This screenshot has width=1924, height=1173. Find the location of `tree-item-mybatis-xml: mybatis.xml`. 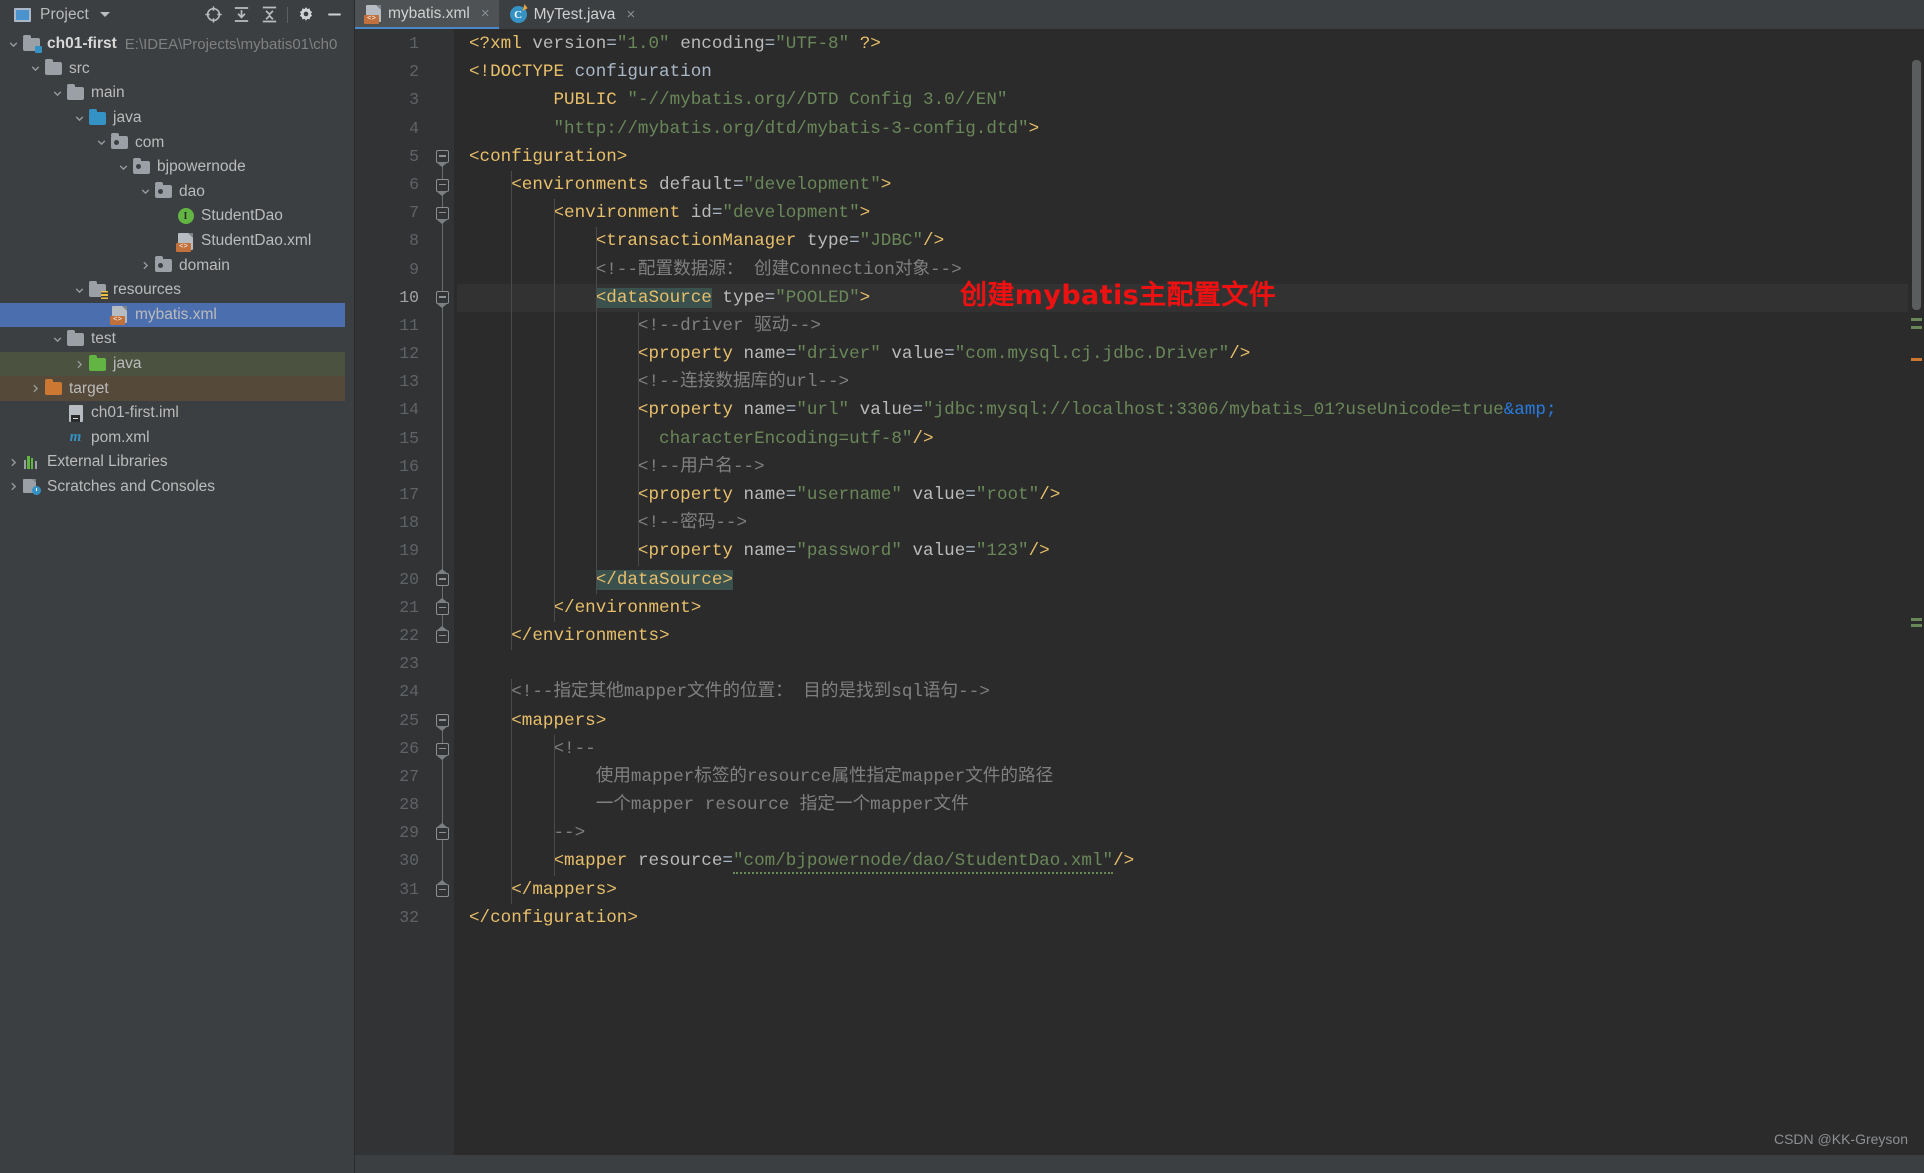

tree-item-mybatis-xml: mybatis.xml is located at coordinates (177, 315).